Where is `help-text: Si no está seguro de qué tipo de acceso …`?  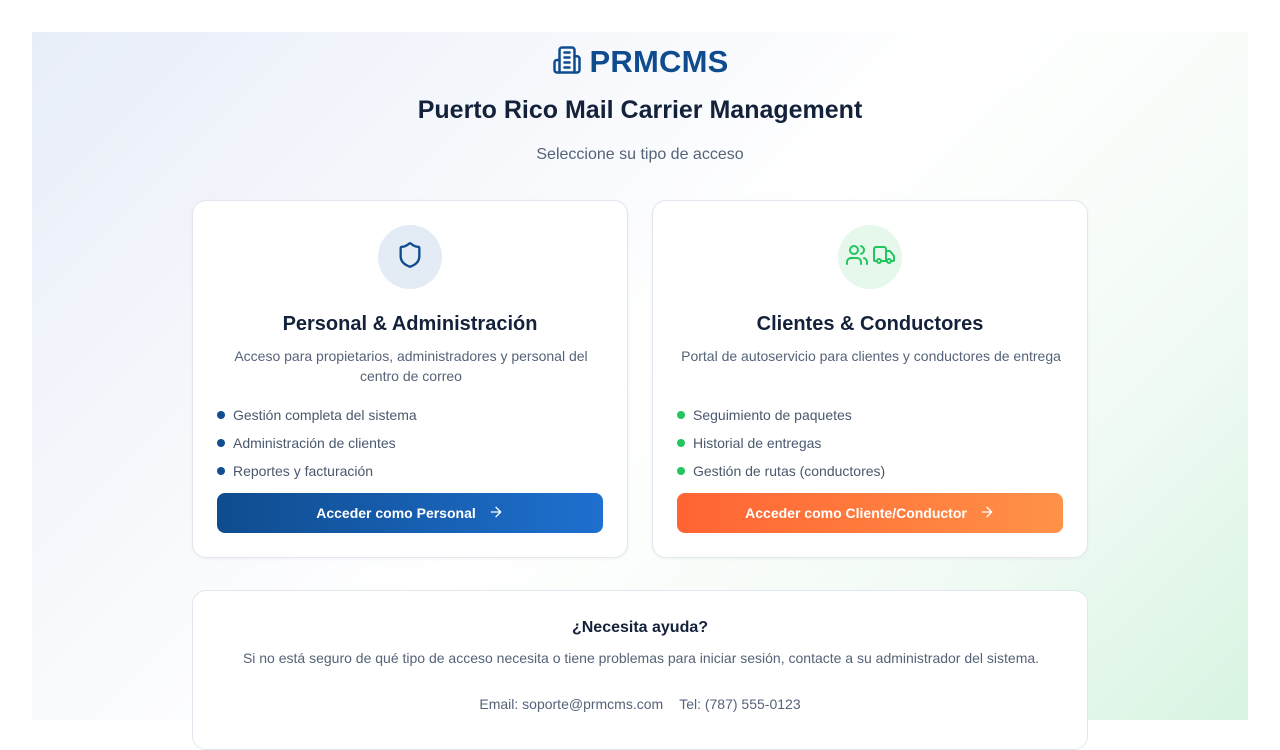
help-text: Si no está seguro de qué tipo de acceso … is located at coordinates (641, 658).